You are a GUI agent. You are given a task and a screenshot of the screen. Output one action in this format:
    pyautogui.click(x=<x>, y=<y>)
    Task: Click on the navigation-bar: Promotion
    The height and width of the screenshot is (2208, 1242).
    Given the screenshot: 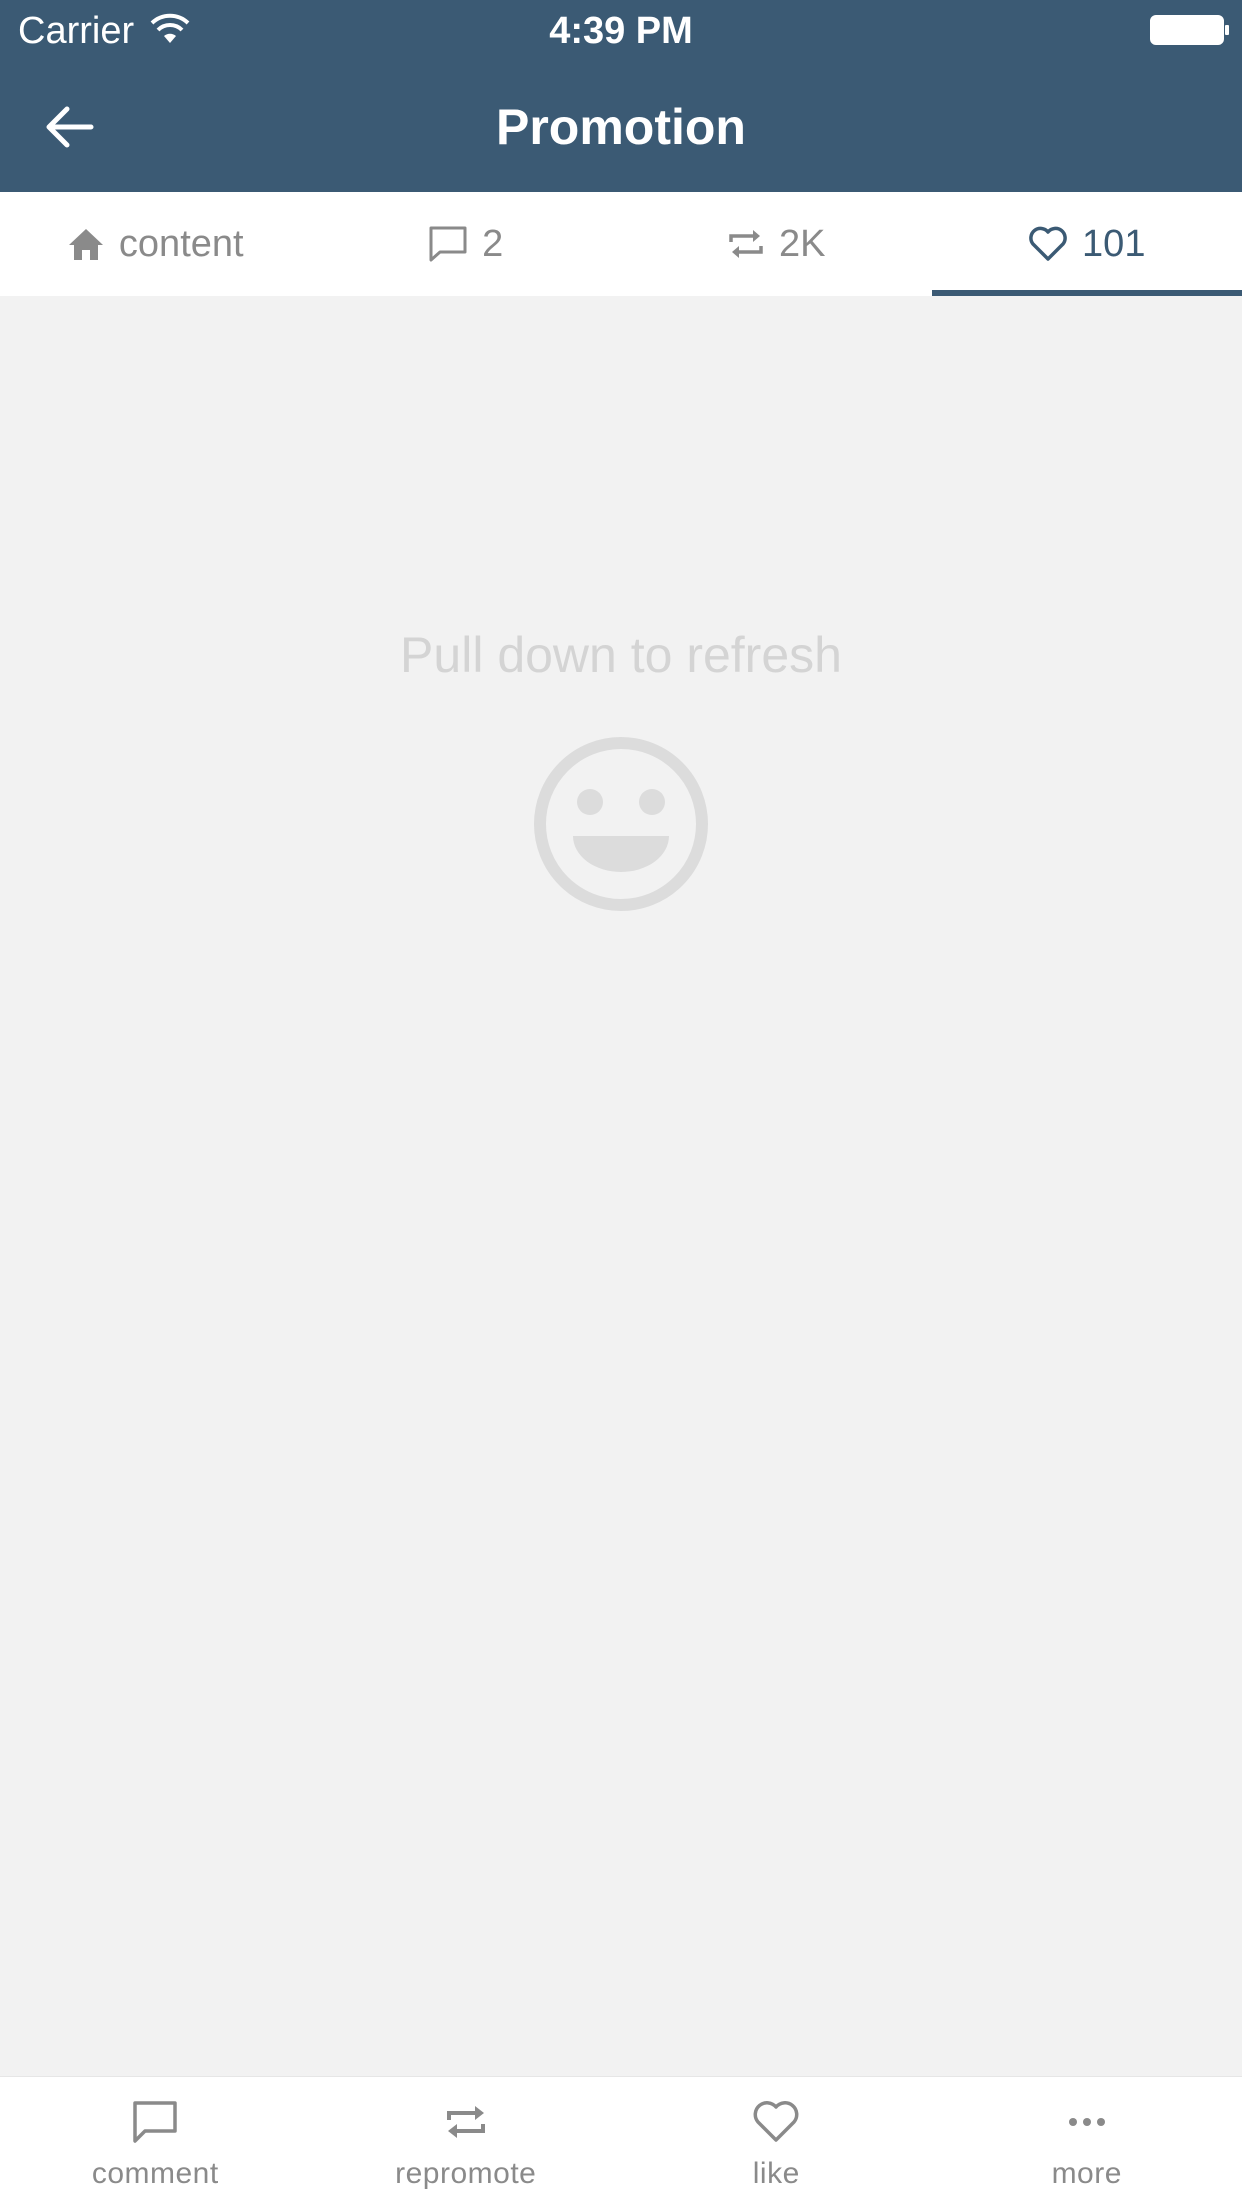 What is the action you would take?
    pyautogui.click(x=621, y=127)
    